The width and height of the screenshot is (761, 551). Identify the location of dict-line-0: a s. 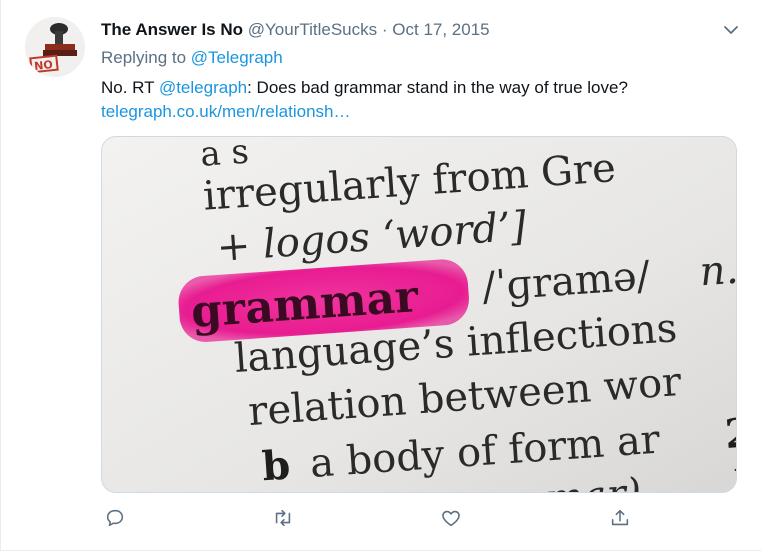
(224, 156).